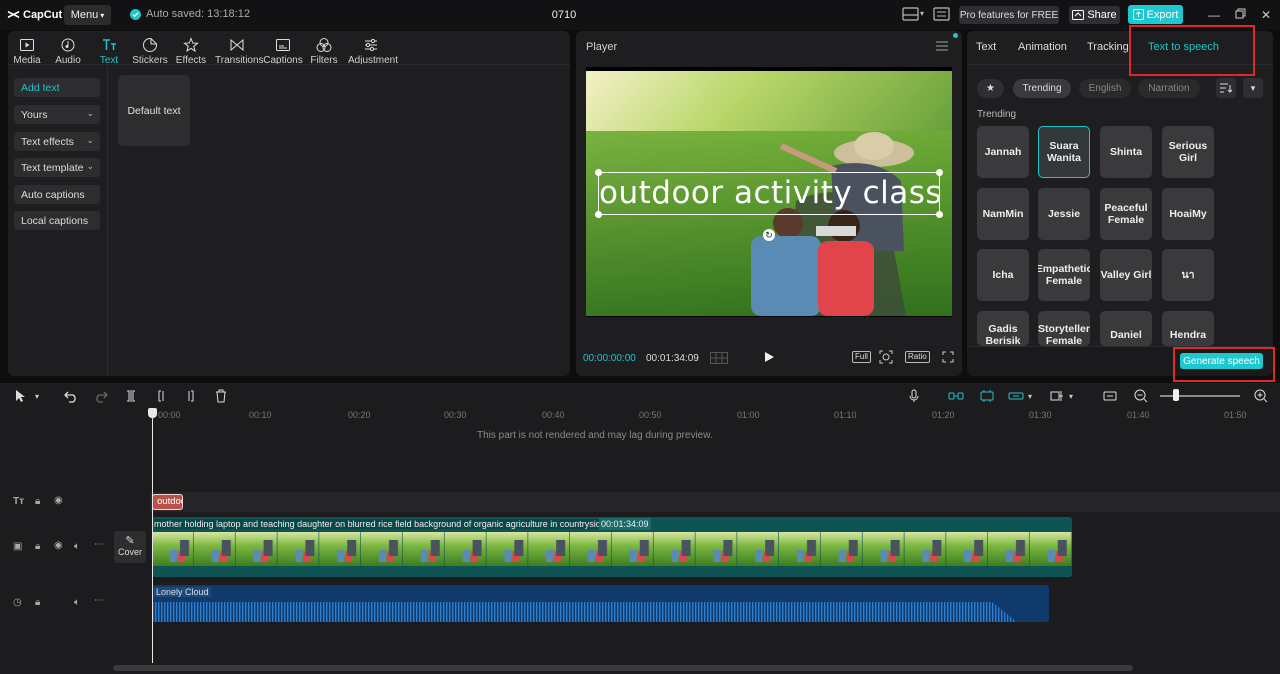 This screenshot has width=1280, height=674. What do you see at coordinates (1057, 396) in the screenshot?
I see `preview-axis-icon` at bounding box center [1057, 396].